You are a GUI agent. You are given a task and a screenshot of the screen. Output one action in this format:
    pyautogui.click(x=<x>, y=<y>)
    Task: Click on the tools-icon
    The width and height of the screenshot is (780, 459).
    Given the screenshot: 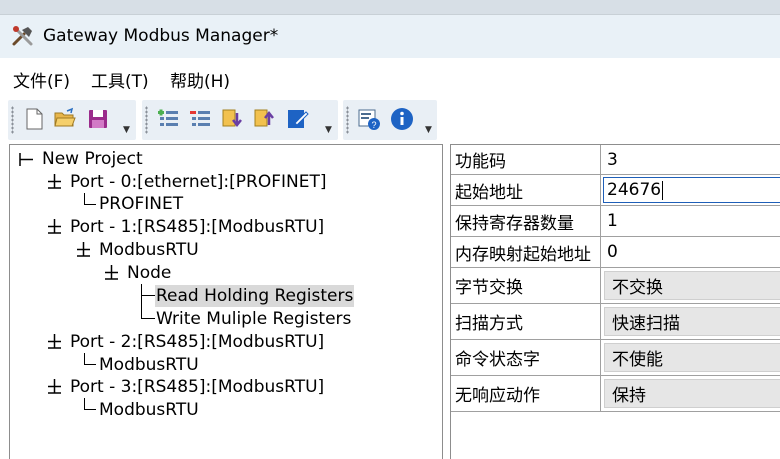 What is the action you would take?
    pyautogui.click(x=22, y=36)
    